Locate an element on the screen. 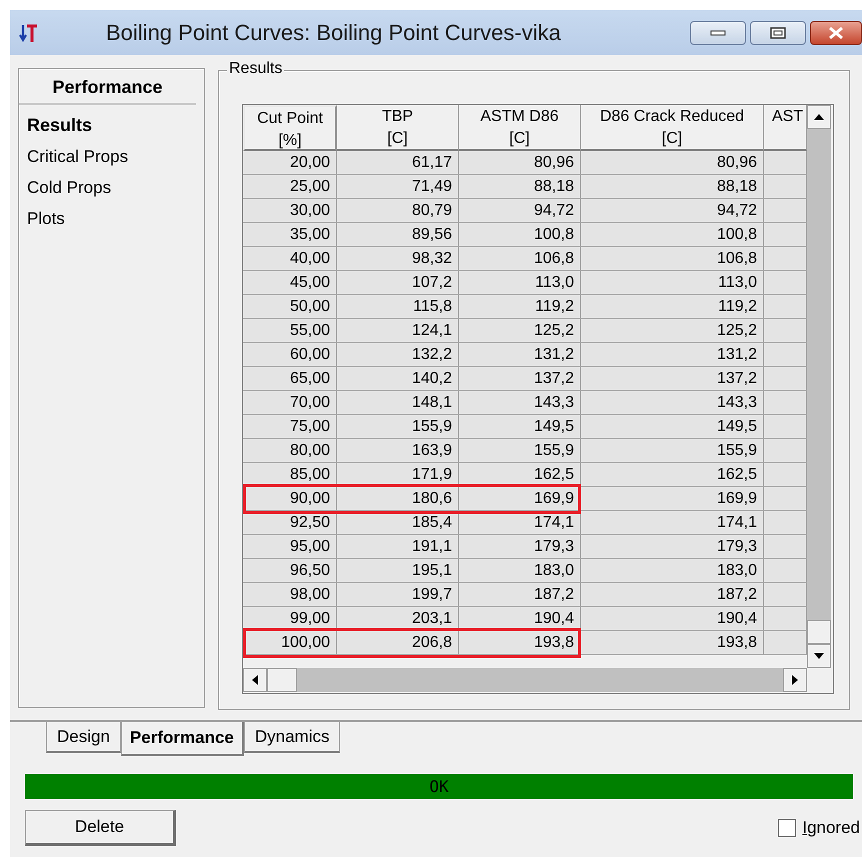  table-cell: 70,00 is located at coordinates (290, 403).